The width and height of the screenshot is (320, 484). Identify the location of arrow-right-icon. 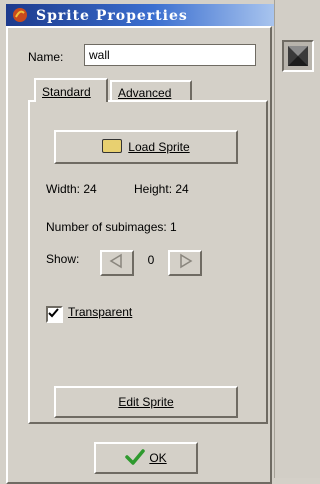
(186, 261).